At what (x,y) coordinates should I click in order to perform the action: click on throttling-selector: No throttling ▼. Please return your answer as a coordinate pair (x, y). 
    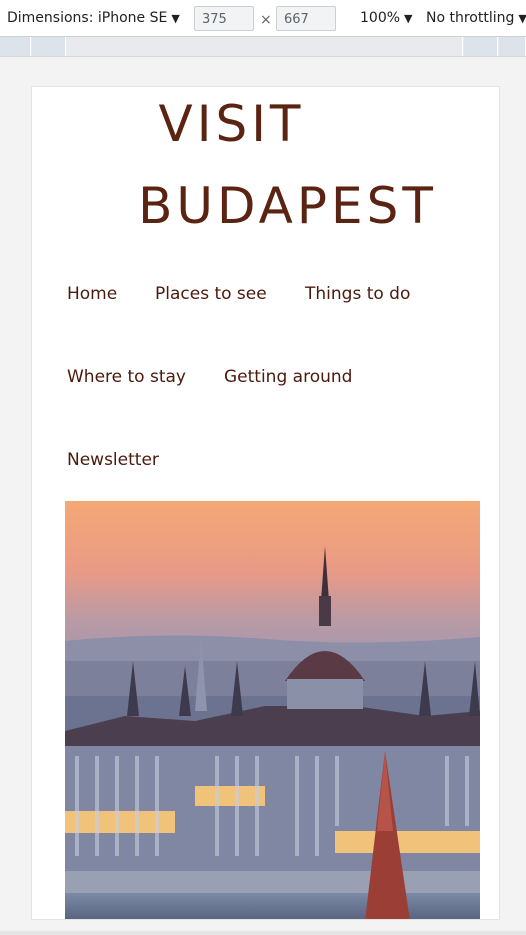
    Looking at the image, I should click on (476, 18).